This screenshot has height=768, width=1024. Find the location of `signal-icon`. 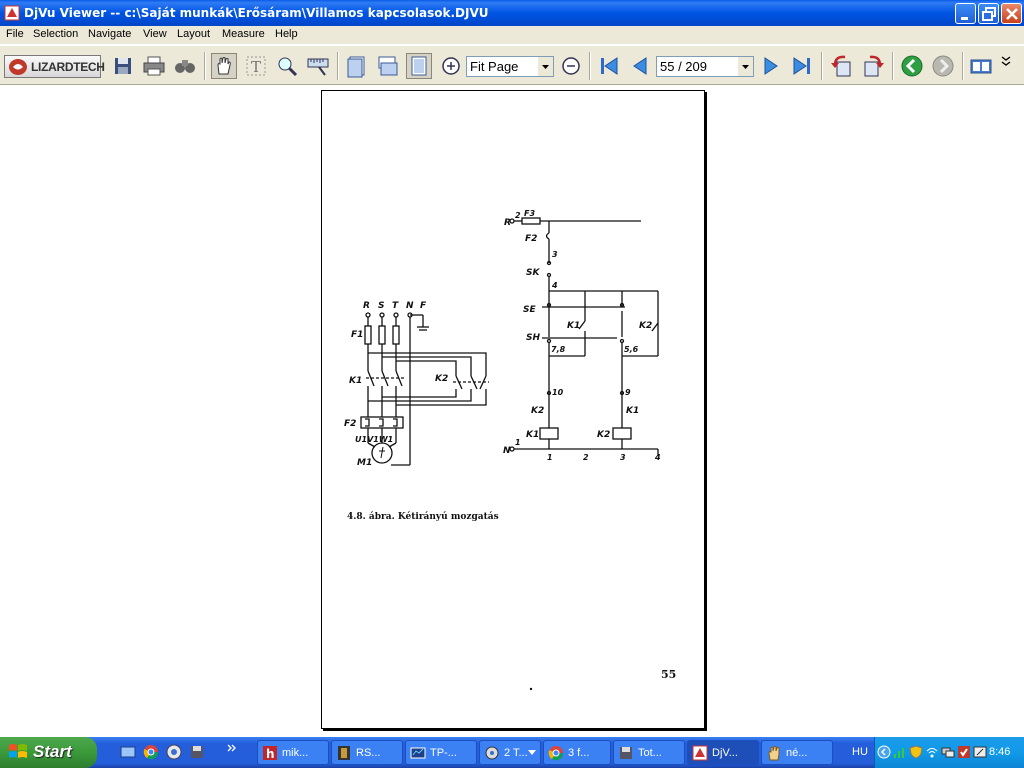

signal-icon is located at coordinates (900, 752).